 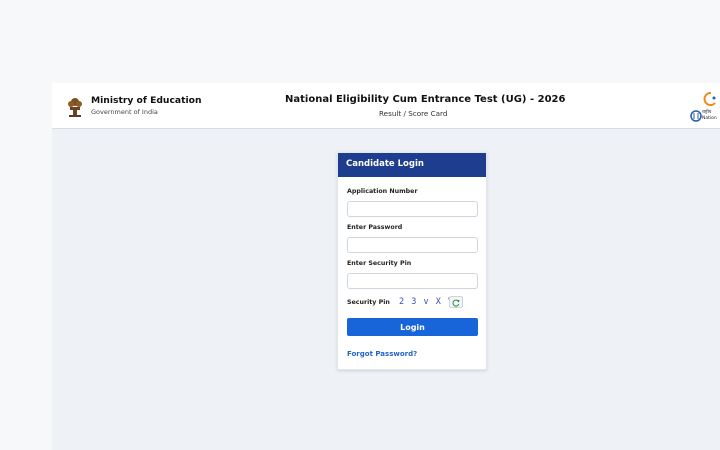 I want to click on password-input, so click(x=412, y=245).